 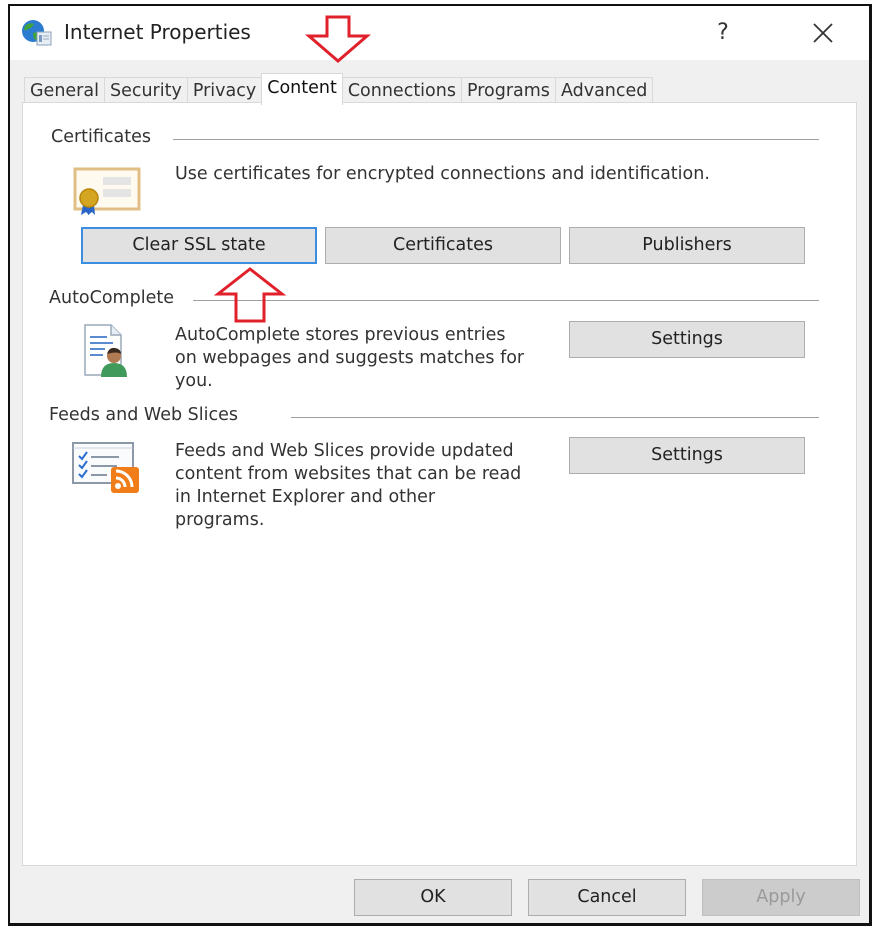 I want to click on autocomplete-settings-button: Settings, so click(x=687, y=339).